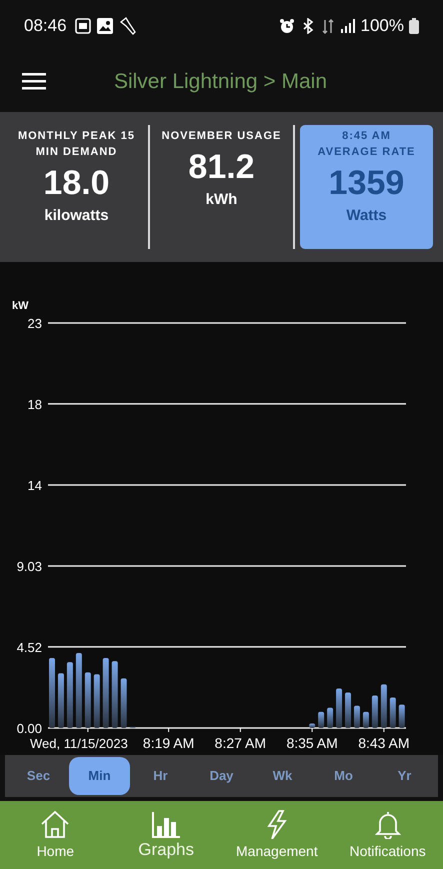 The height and width of the screenshot is (869, 443). I want to click on battery-icon, so click(414, 26).